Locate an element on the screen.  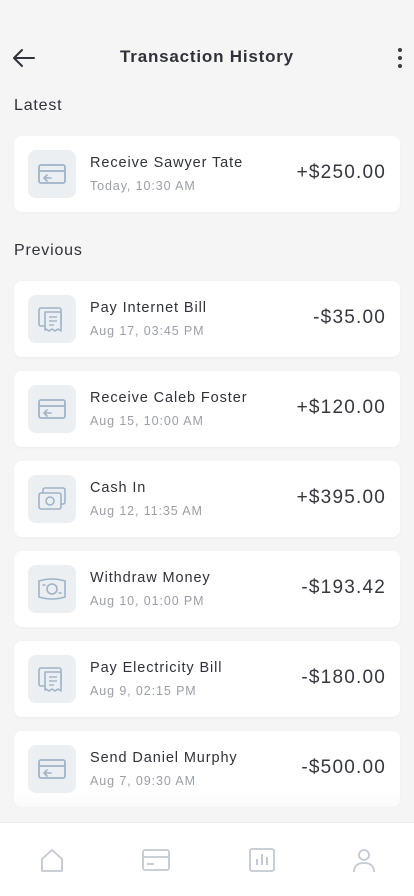
chart-icon is located at coordinates (262, 860).